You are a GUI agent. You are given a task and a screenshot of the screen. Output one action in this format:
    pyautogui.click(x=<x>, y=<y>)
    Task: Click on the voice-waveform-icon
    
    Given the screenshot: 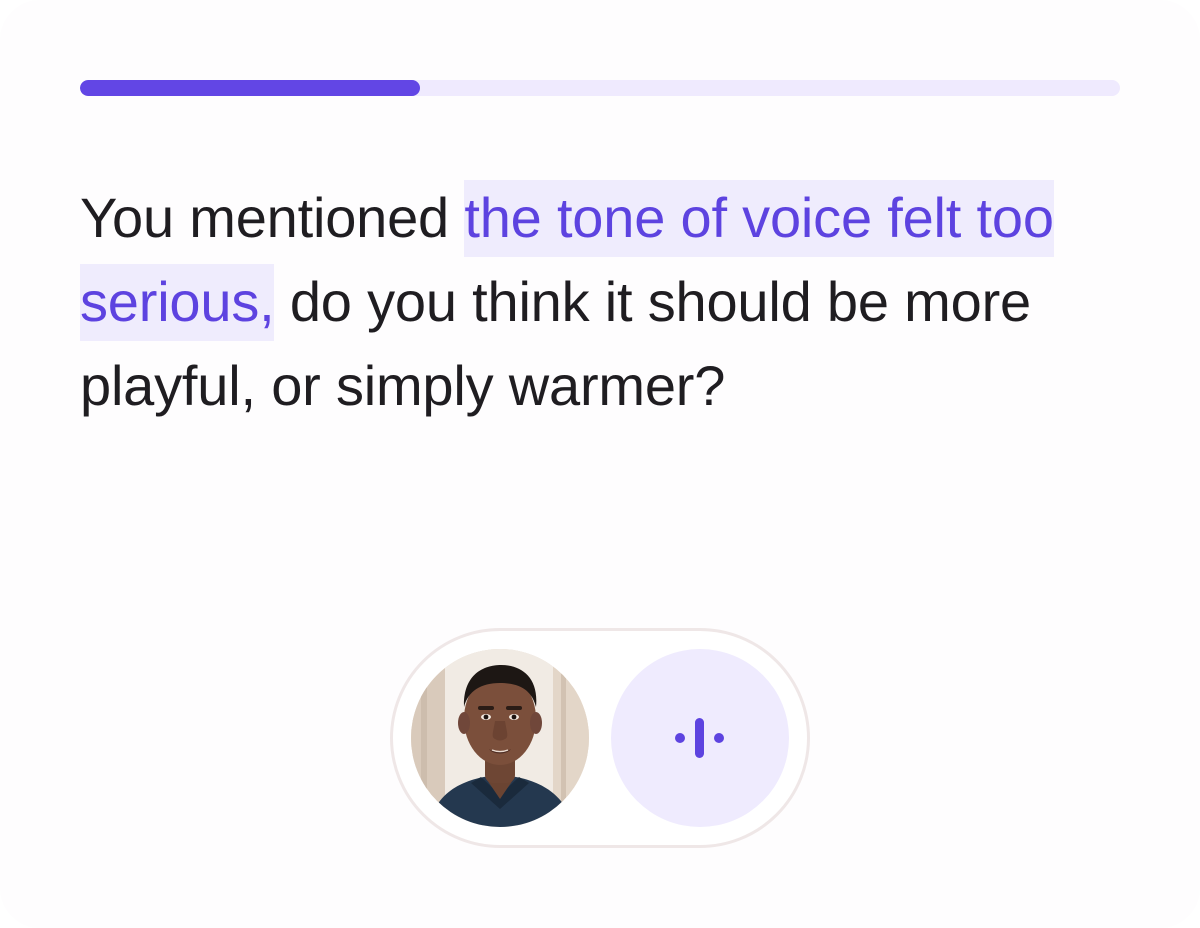 What is the action you would take?
    pyautogui.click(x=699, y=738)
    